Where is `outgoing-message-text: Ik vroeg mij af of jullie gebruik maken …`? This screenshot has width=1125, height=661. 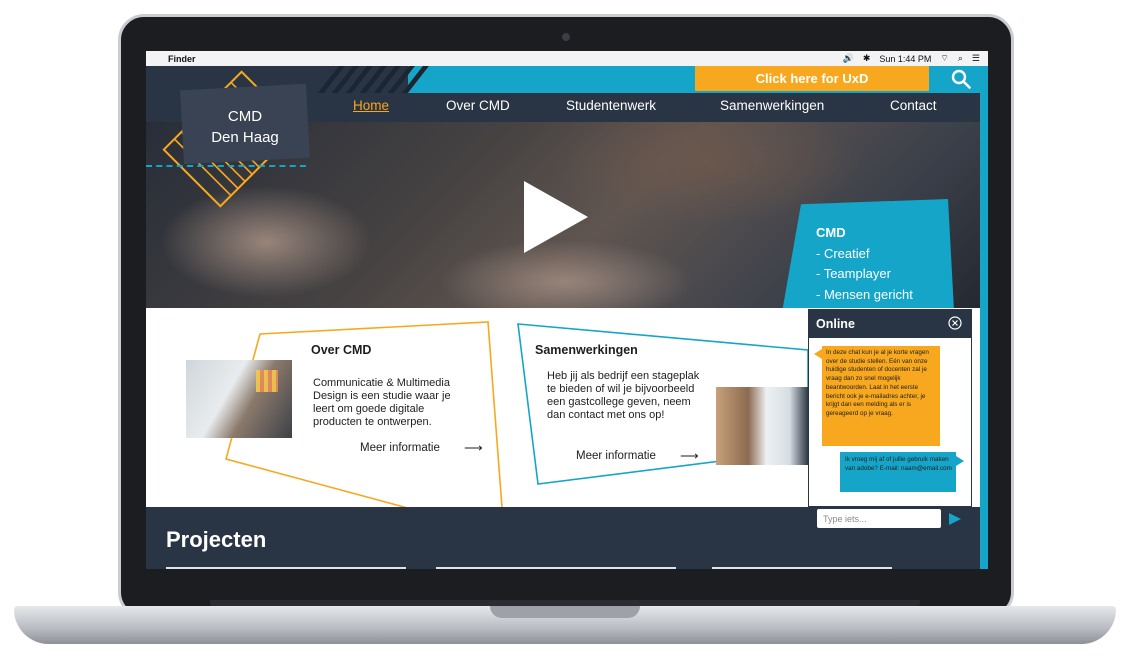 outgoing-message-text: Ik vroeg mij af of jullie gebruik maken … is located at coordinates (898, 464).